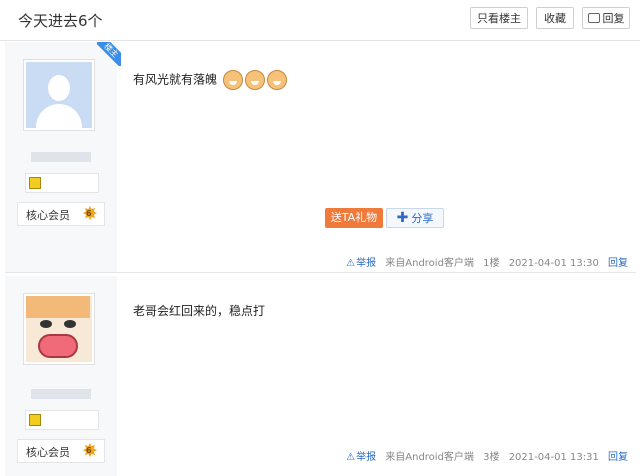 This screenshot has width=640, height=476. I want to click on reply-button-label: 回复, so click(613, 18).